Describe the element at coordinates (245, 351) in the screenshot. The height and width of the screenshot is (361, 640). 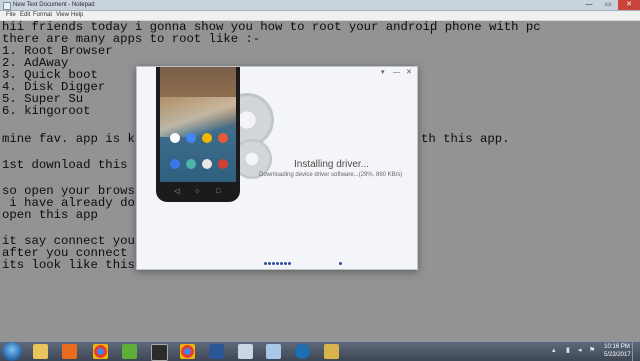
I see `snipping-icon` at that location.